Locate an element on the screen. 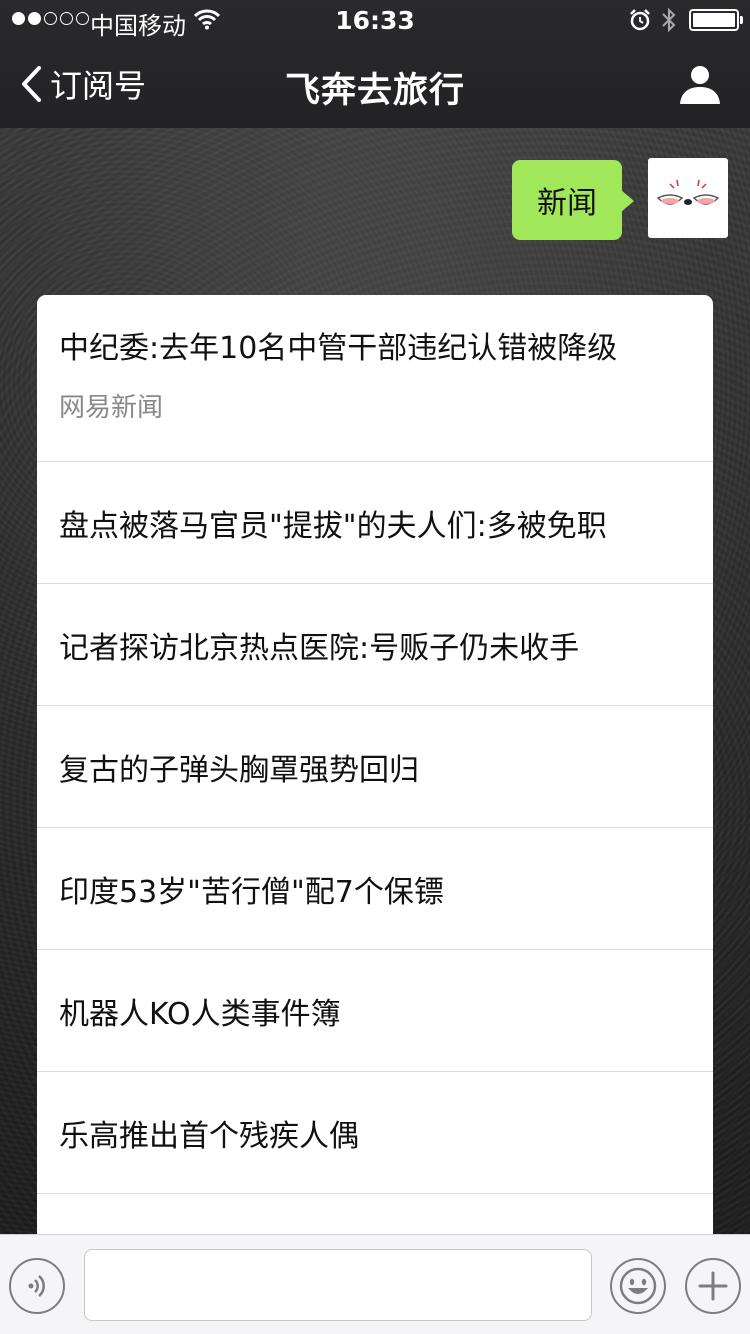  voice-button is located at coordinates (37, 1286).